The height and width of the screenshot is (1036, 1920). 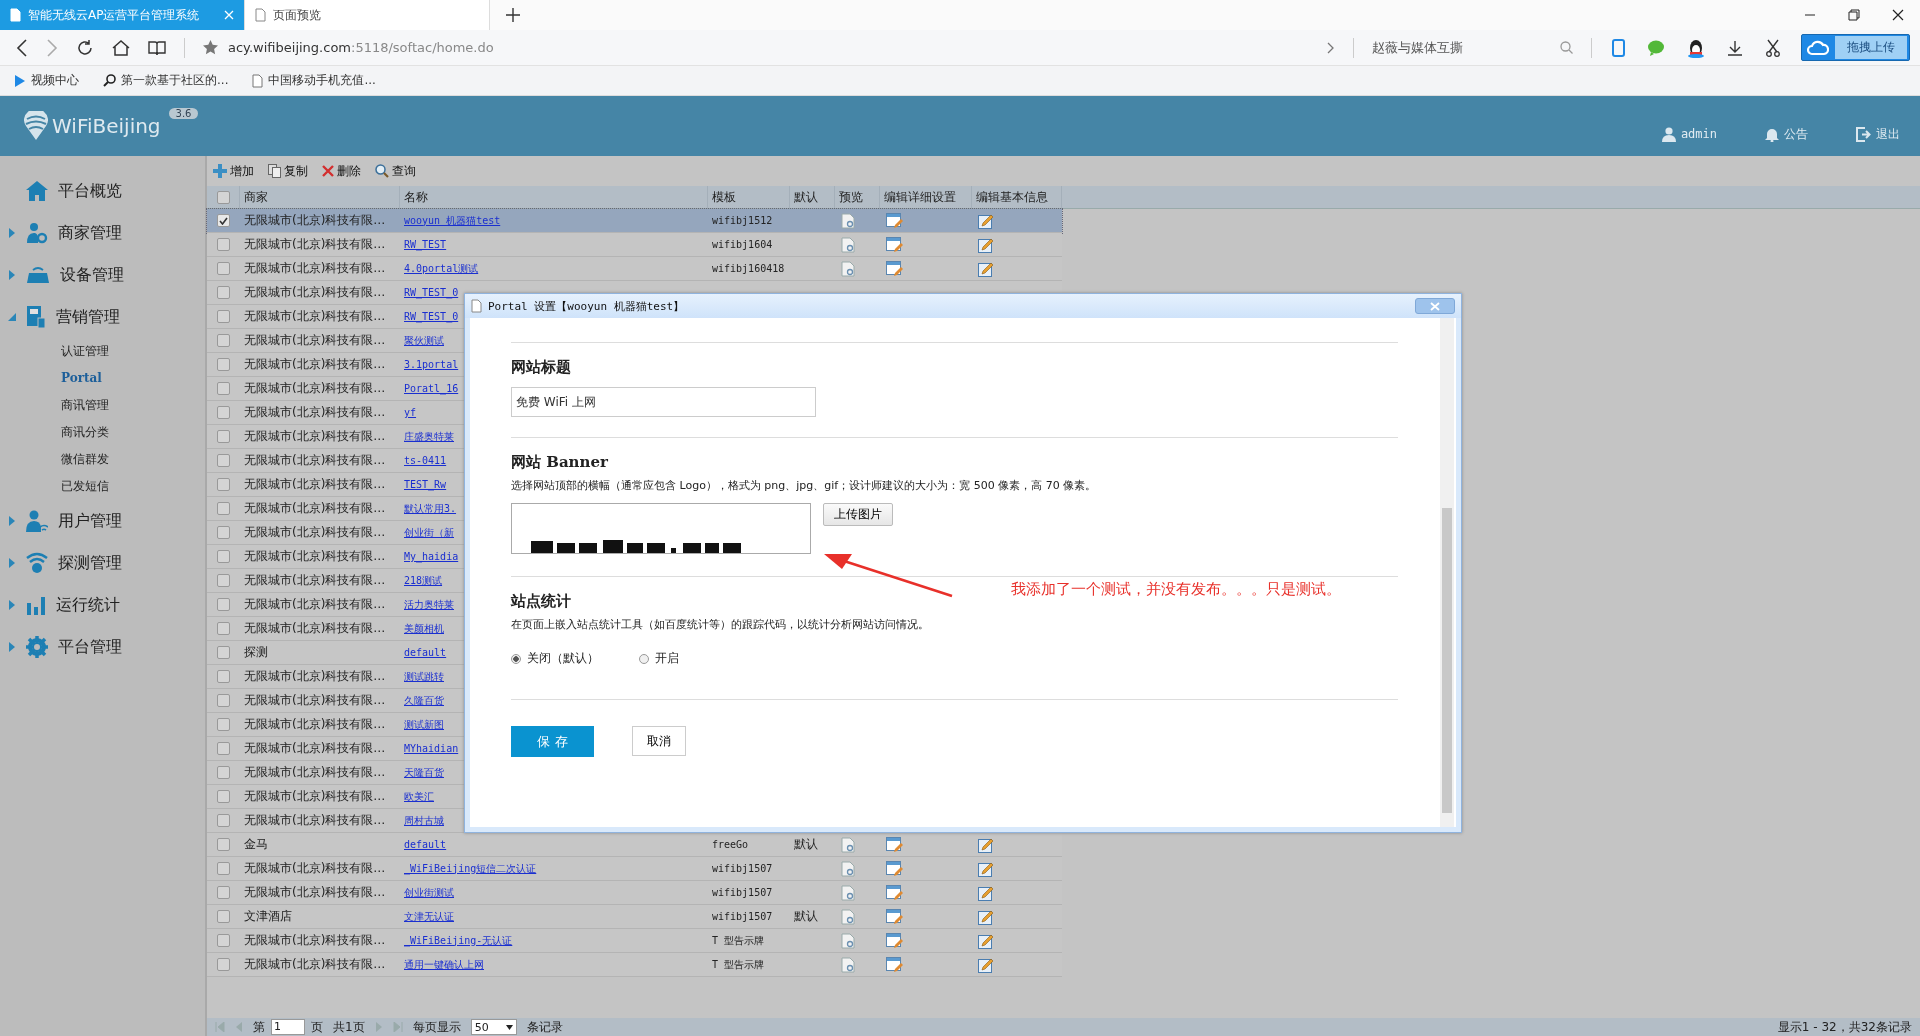 What do you see at coordinates (106, 126) in the screenshot?
I see `logo-text: WiFiBeijing` at bounding box center [106, 126].